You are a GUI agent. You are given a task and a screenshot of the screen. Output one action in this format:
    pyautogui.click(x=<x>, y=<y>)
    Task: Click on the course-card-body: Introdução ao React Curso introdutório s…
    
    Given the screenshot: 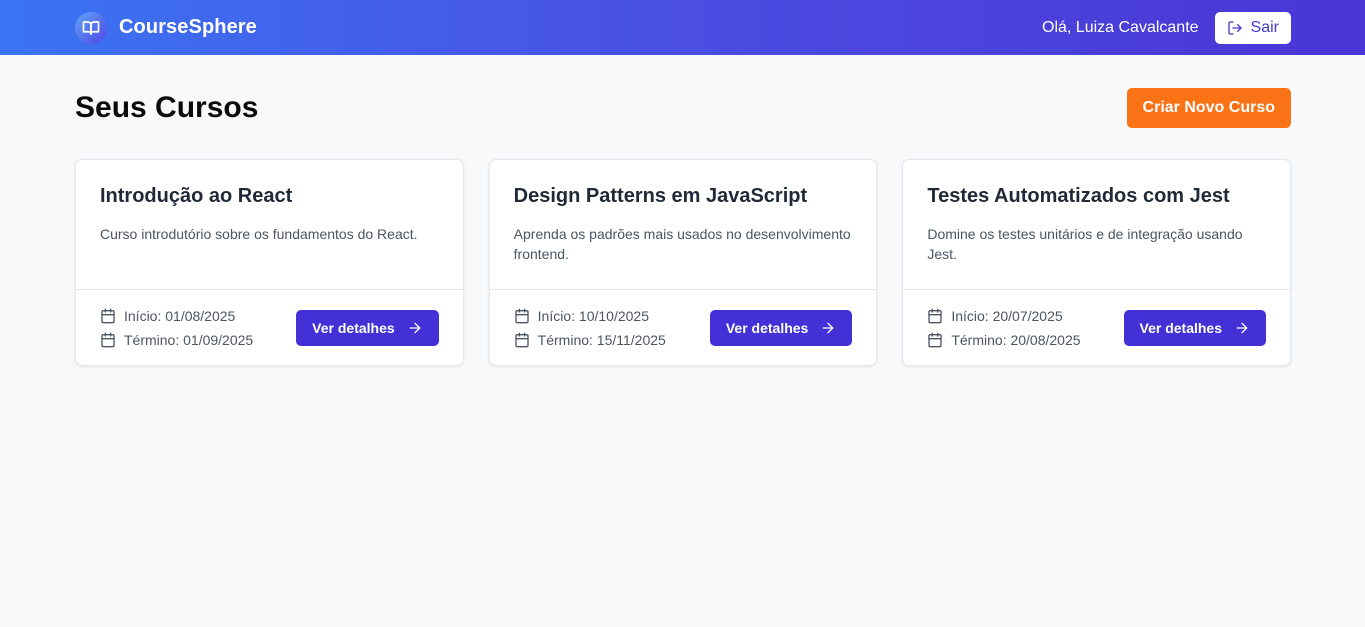 What is the action you would take?
    pyautogui.click(x=269, y=224)
    